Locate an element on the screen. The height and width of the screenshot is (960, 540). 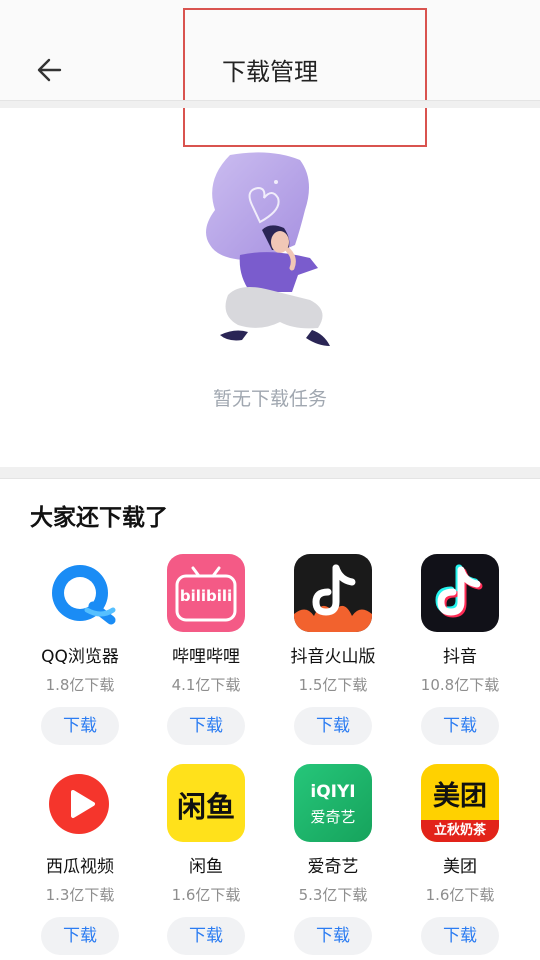
app-name: QQ浏览器 is located at coordinates (80, 657).